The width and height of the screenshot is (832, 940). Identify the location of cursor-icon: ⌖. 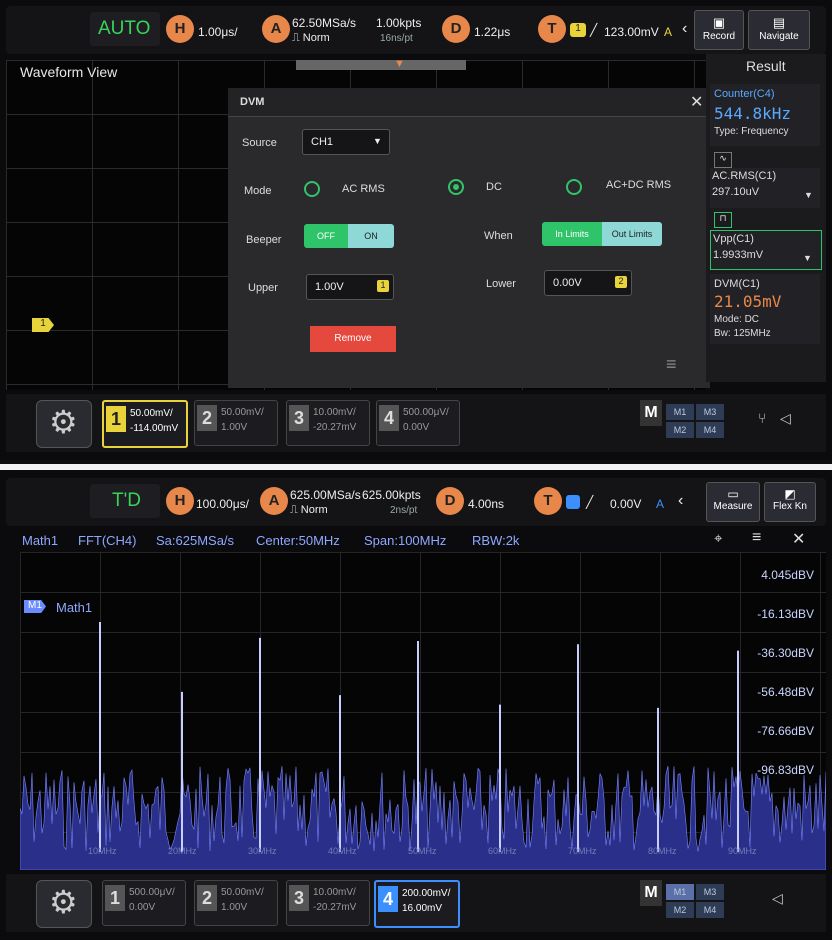
(718, 538).